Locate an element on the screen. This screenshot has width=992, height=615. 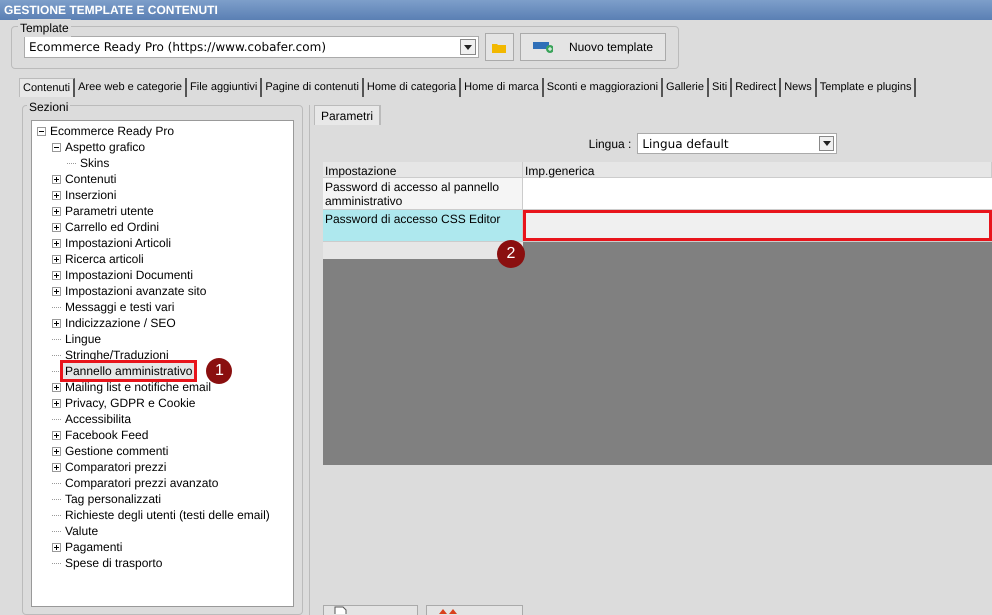
tab: Aree web e categorie is located at coordinates (131, 87).